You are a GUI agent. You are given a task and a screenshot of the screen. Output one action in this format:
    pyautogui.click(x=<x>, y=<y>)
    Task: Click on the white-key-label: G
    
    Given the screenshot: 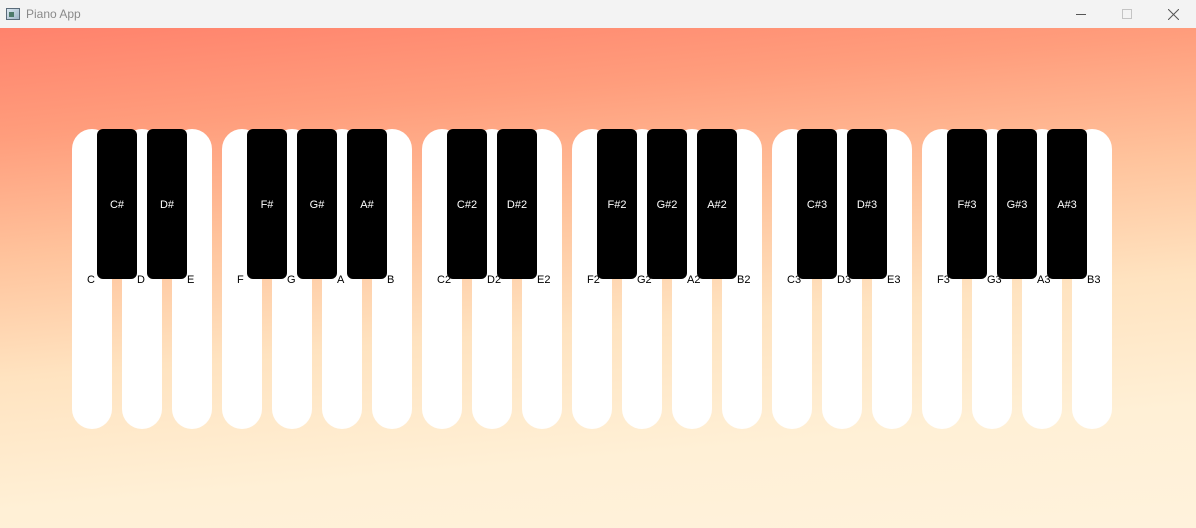 What is the action you would take?
    pyautogui.click(x=291, y=280)
    